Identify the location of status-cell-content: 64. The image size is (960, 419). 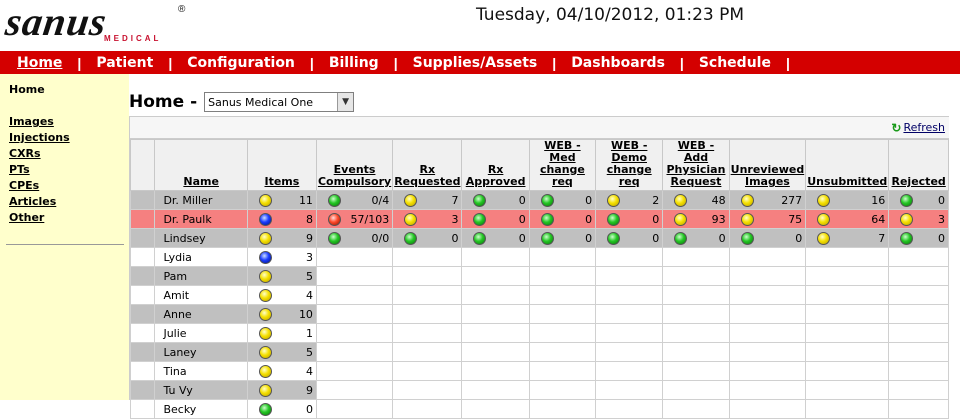
(847, 219).